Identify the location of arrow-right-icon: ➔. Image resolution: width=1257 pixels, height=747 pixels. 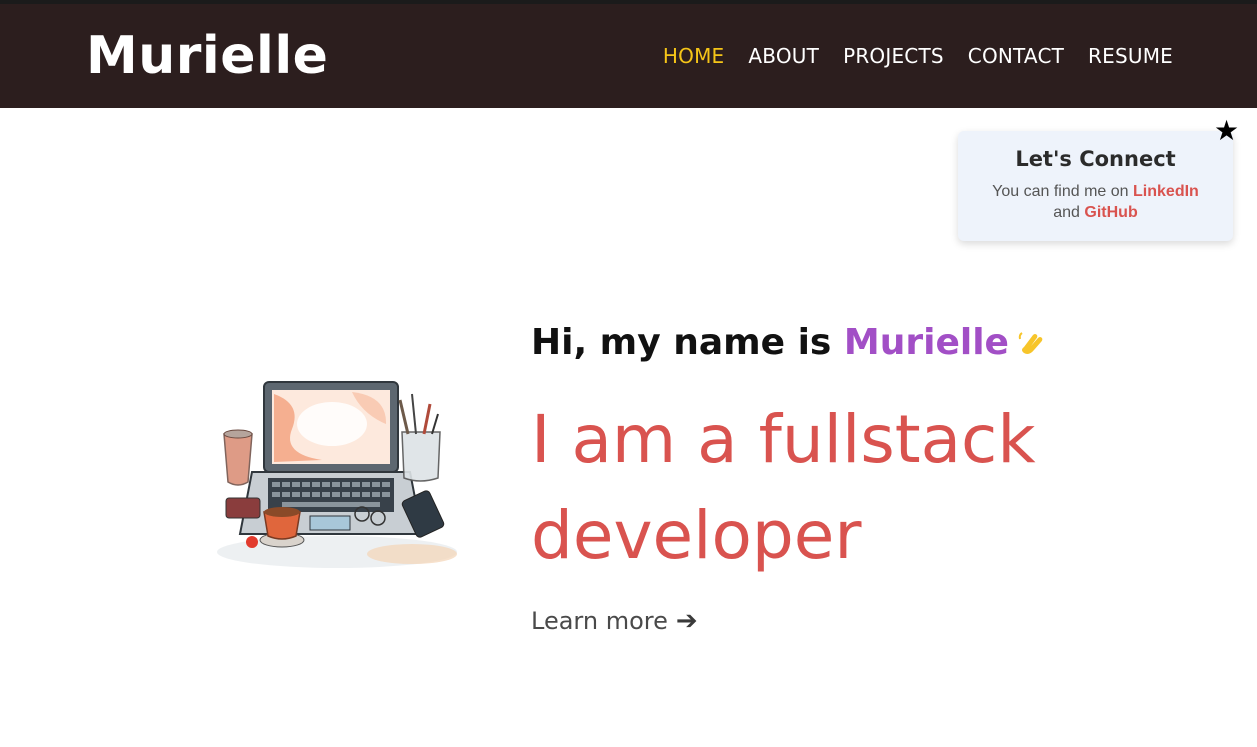
(686, 621).